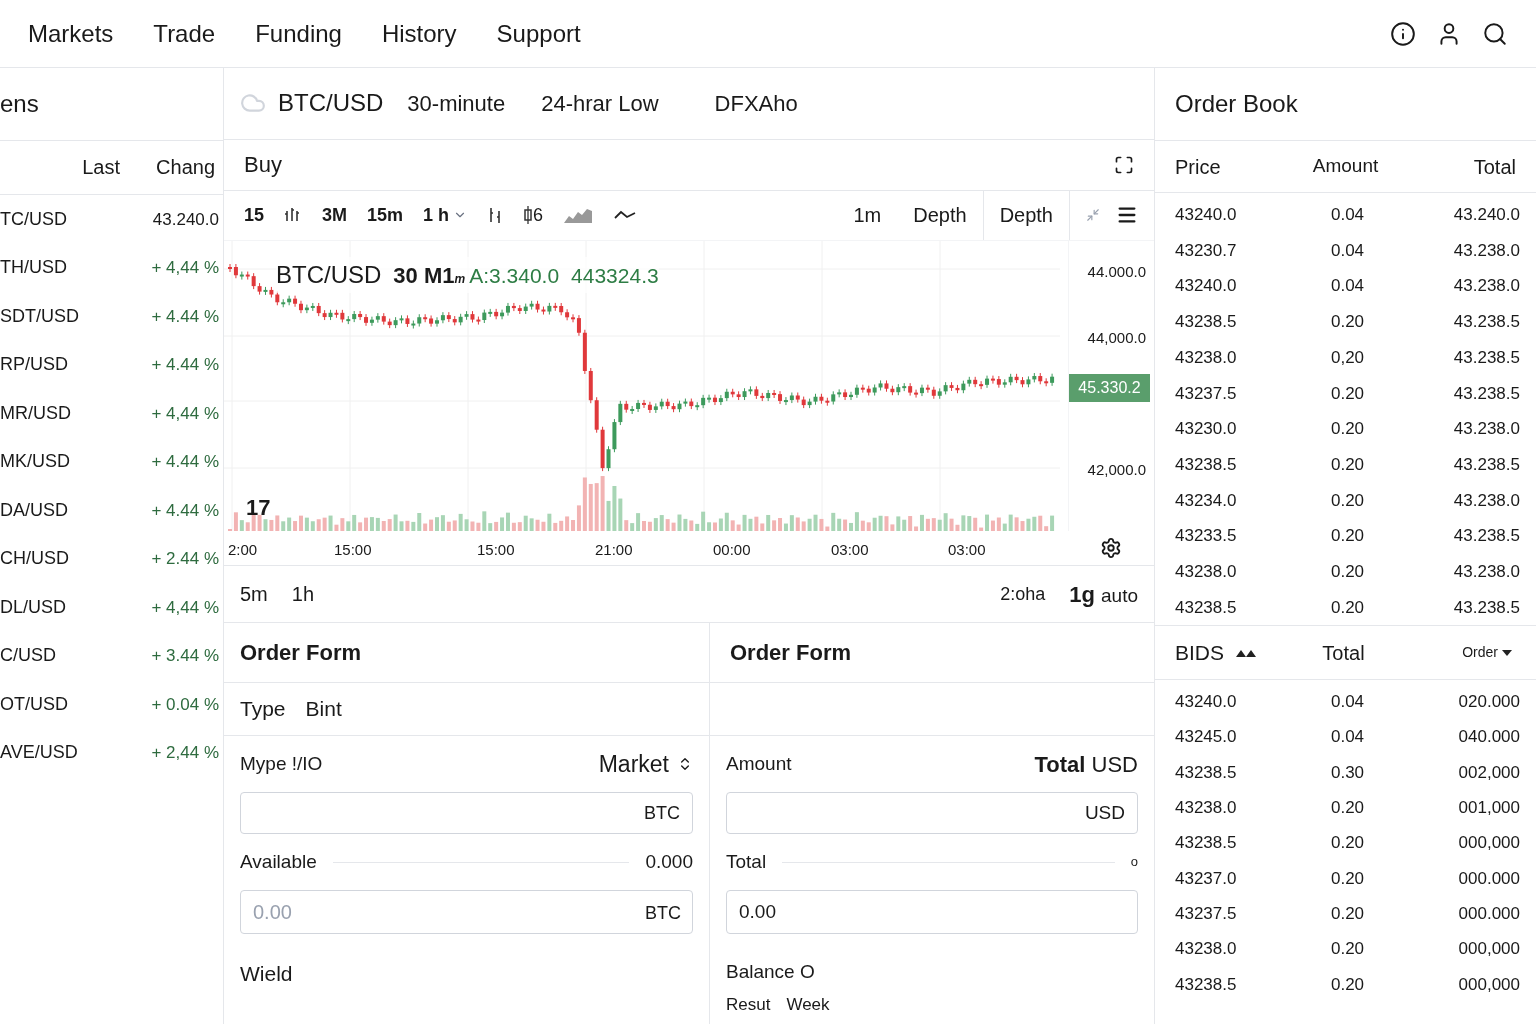  I want to click on column-header: Price, so click(1198, 167).